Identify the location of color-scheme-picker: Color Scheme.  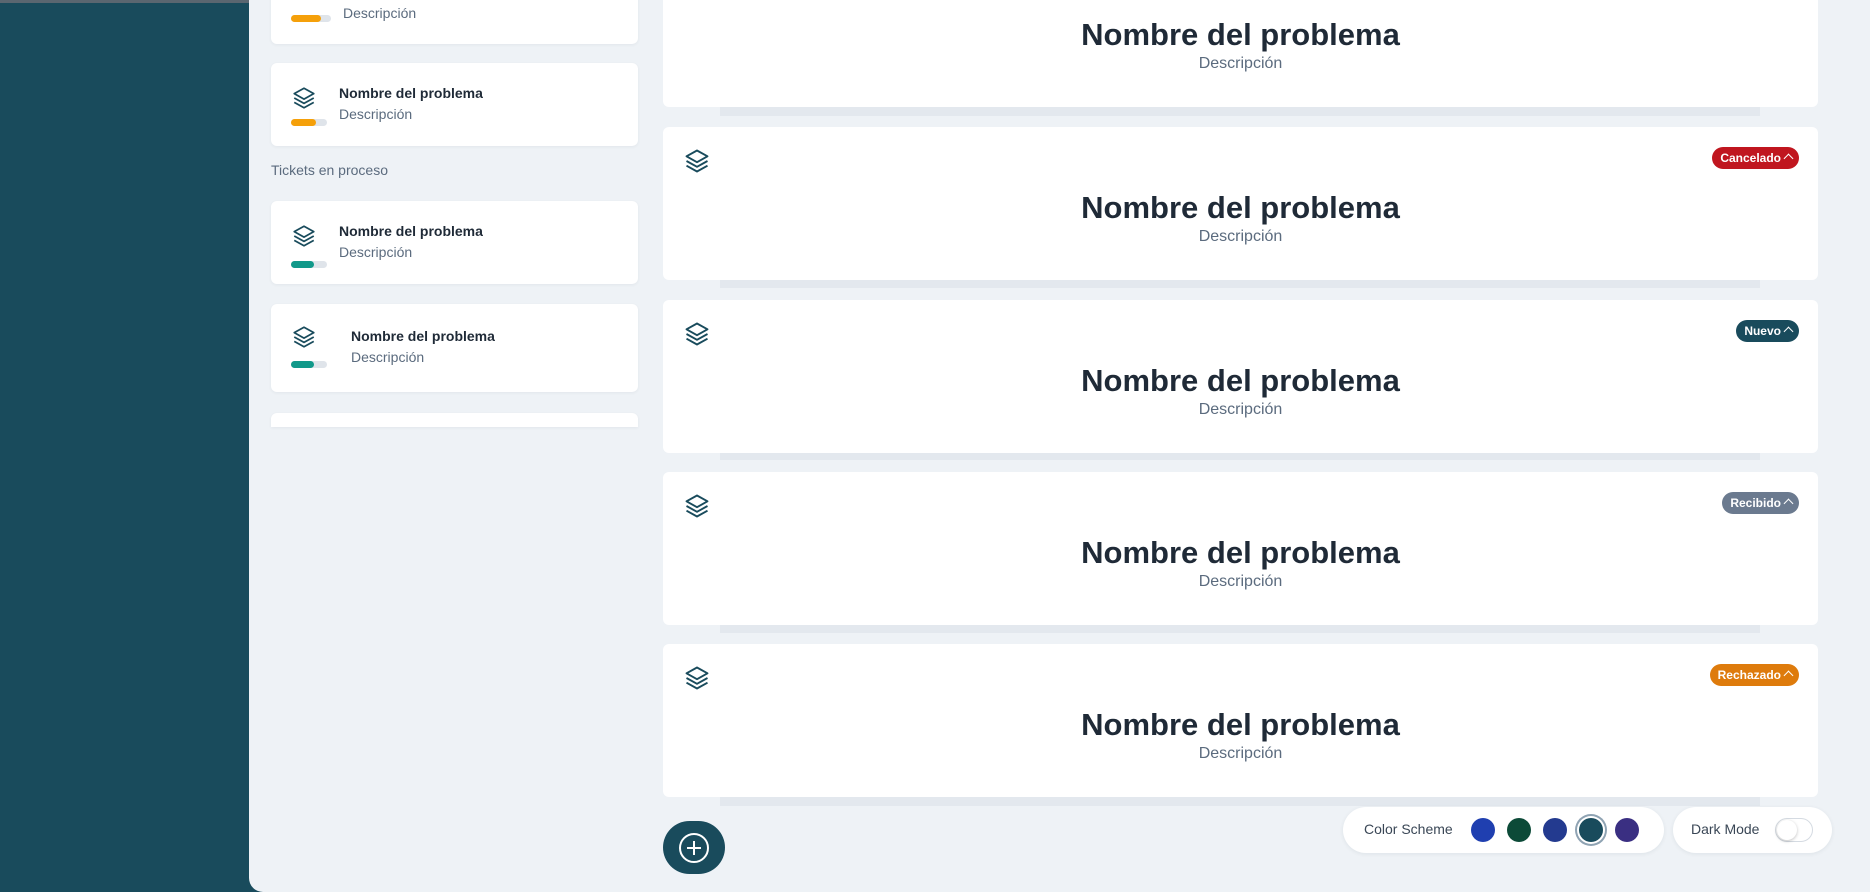
(1503, 830).